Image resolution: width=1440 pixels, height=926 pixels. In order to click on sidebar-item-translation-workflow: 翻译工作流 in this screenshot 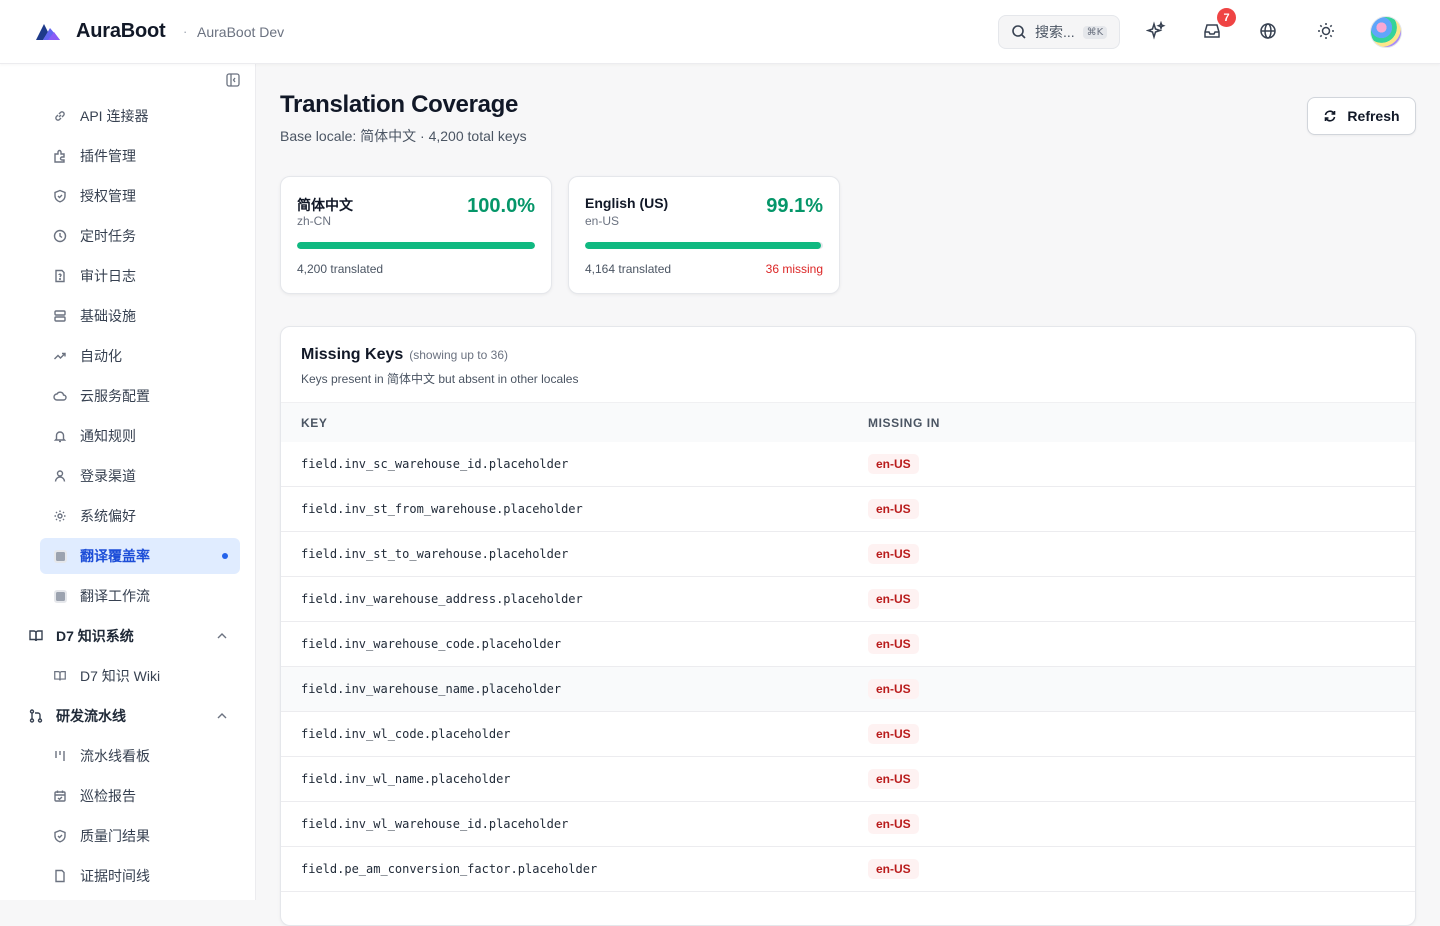, I will do `click(140, 596)`.